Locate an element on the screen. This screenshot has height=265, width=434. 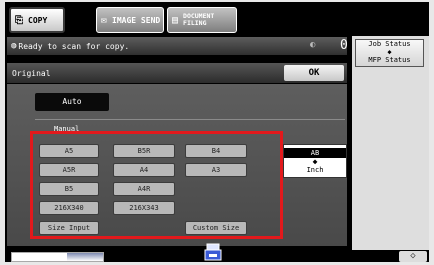
bottom-bar: ◇ is located at coordinates (217, 252).